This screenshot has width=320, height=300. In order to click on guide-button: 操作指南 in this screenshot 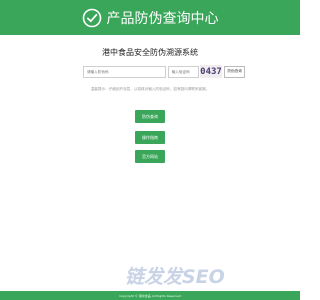, I will do `click(150, 137)`.